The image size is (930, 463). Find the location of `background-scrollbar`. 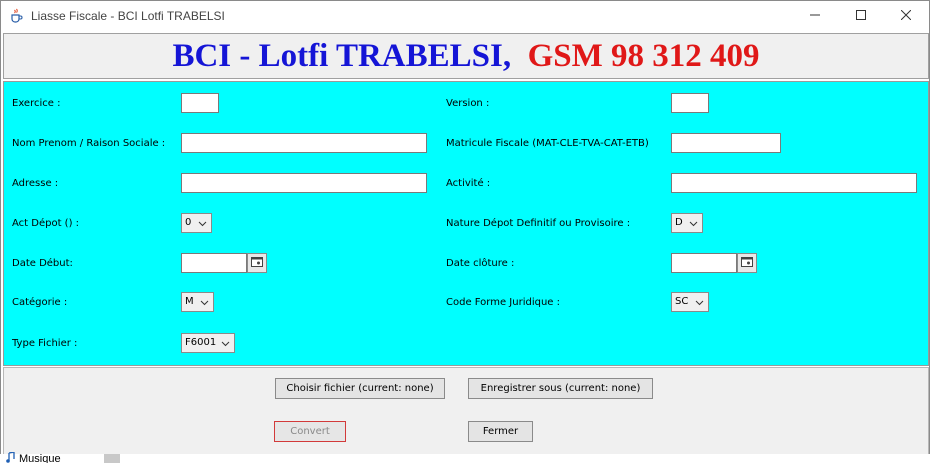

background-scrollbar is located at coordinates (112, 458).